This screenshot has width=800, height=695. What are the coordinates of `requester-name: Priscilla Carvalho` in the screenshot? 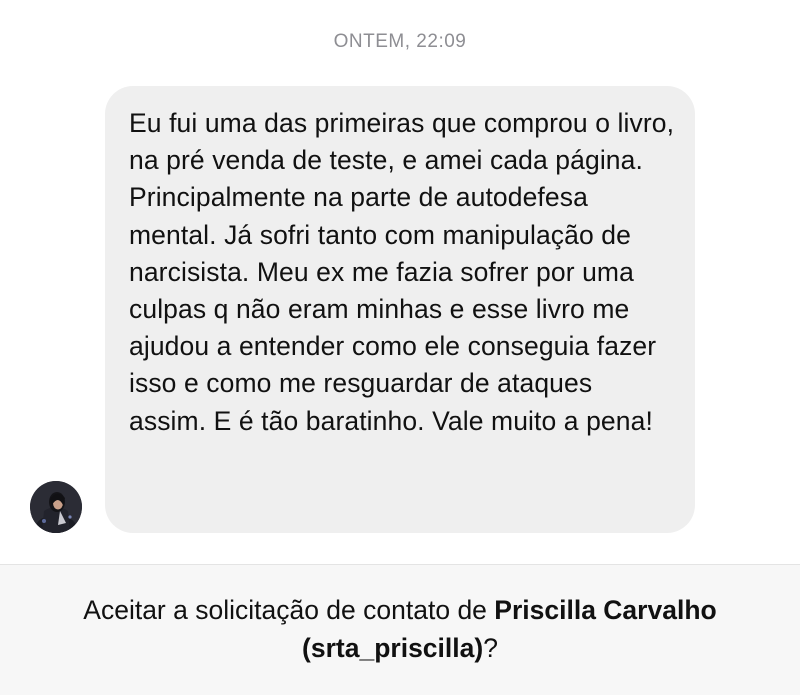 It's located at (605, 610).